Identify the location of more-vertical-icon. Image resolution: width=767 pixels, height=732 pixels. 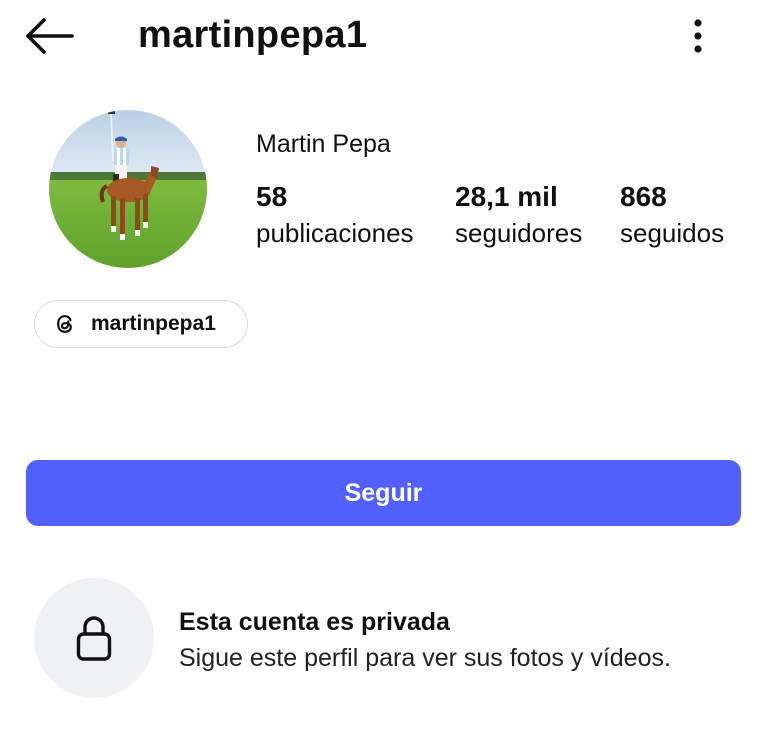
(698, 36).